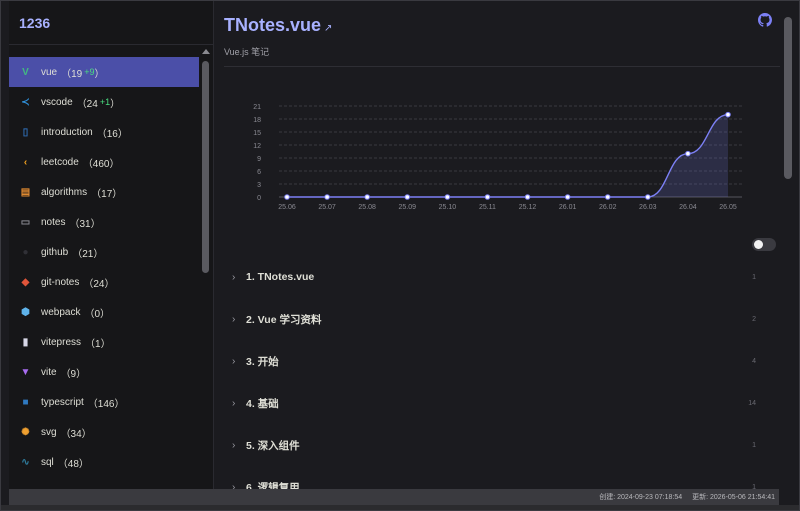  Describe the element at coordinates (257, 146) in the screenshot. I see `y-tick-label: 12` at that location.